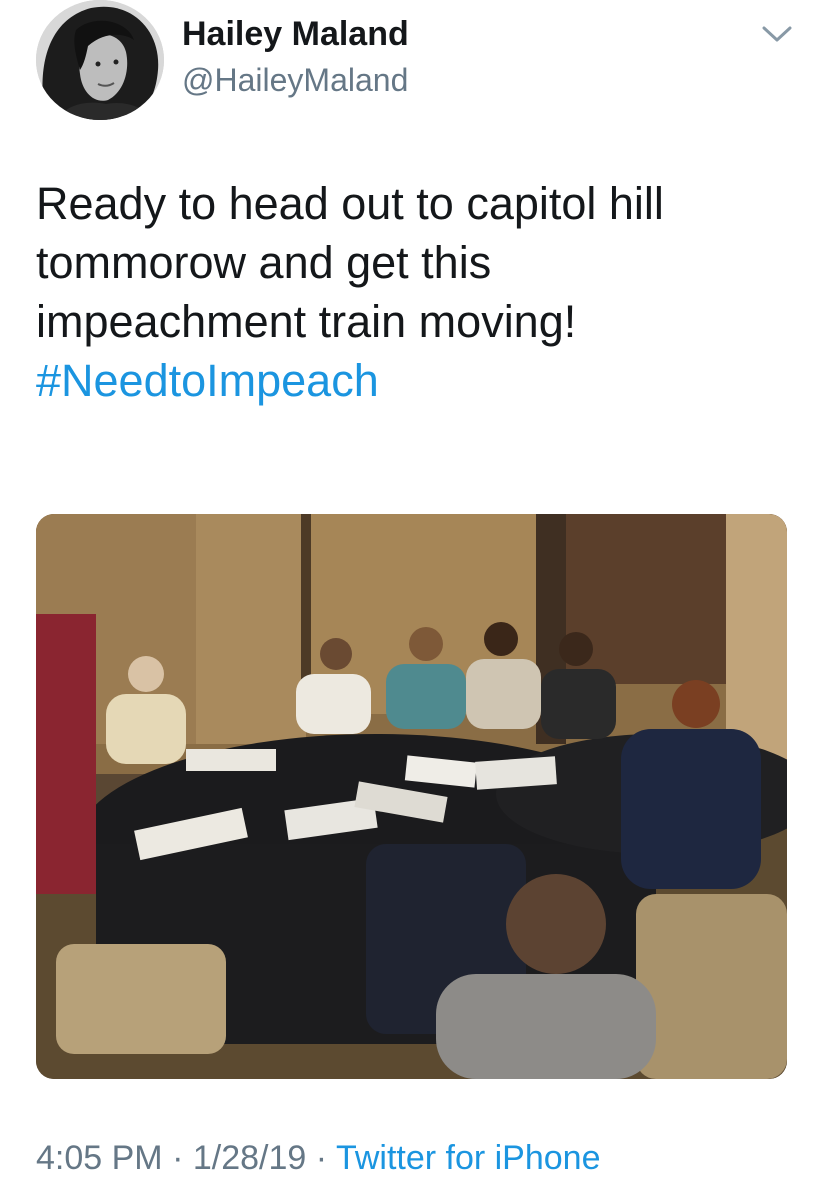  Describe the element at coordinates (295, 80) in the screenshot. I see `author-handle: @HaileyMaland` at that location.